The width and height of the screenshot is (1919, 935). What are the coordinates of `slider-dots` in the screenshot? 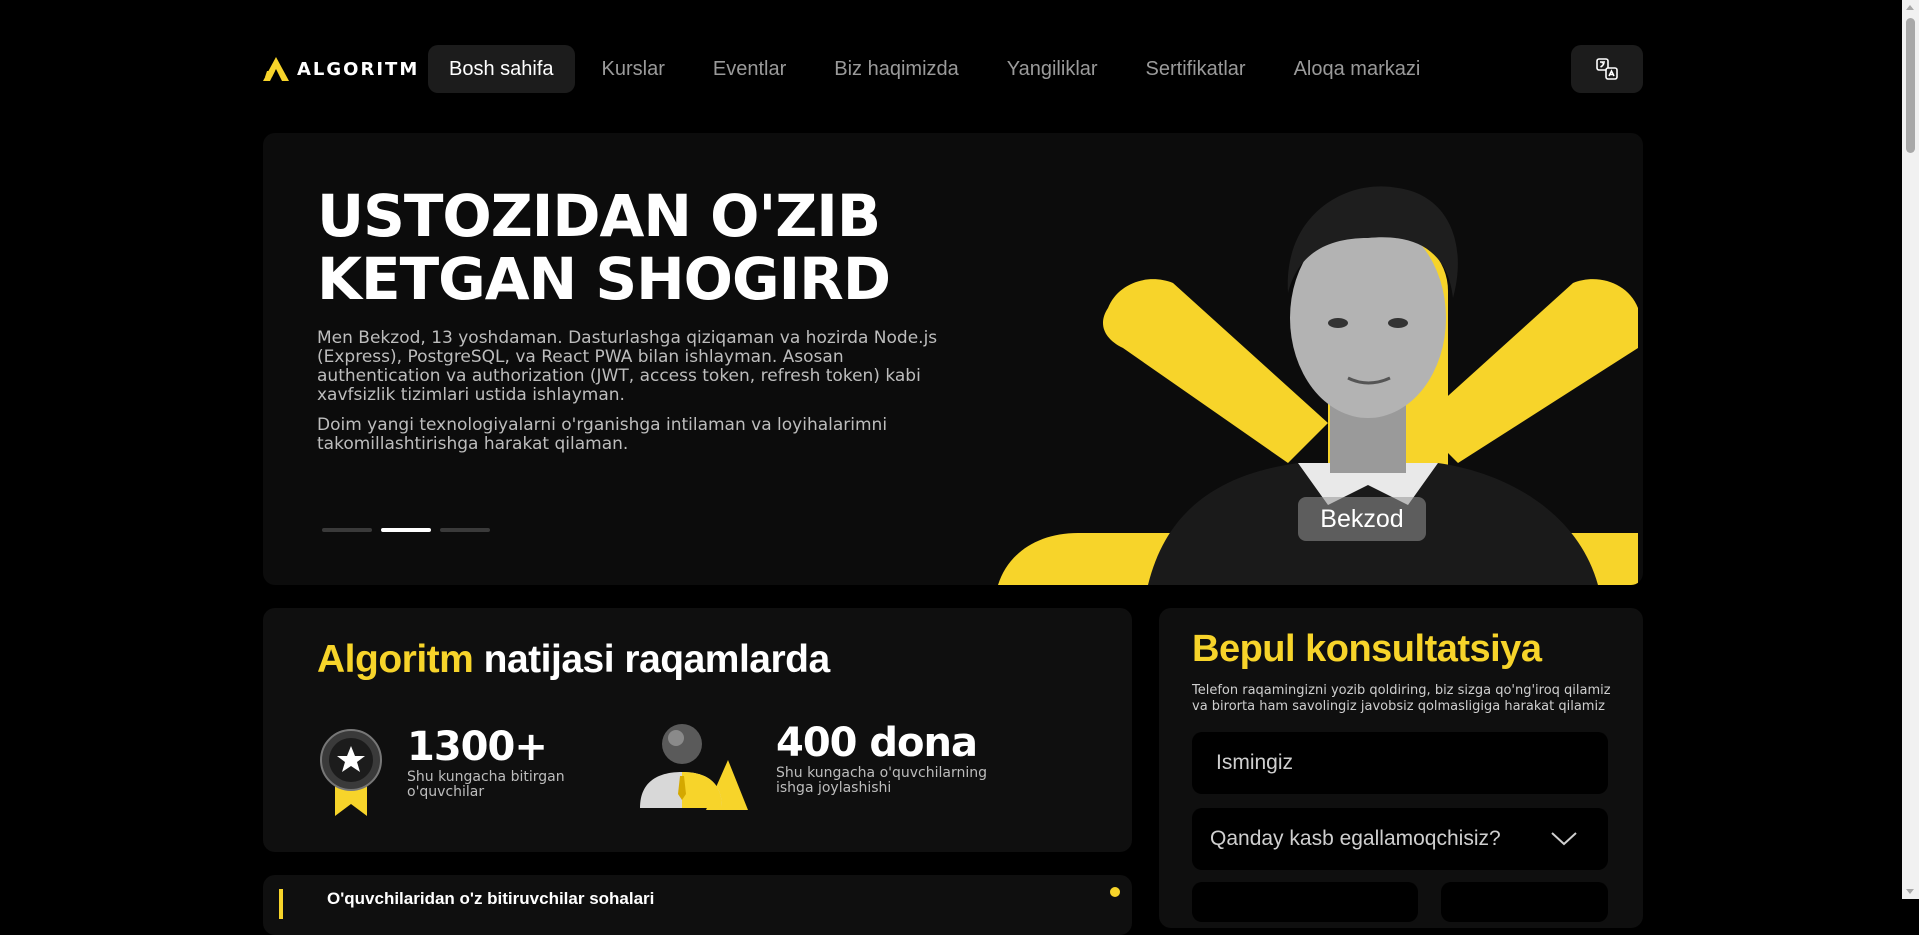 It's located at (406, 530).